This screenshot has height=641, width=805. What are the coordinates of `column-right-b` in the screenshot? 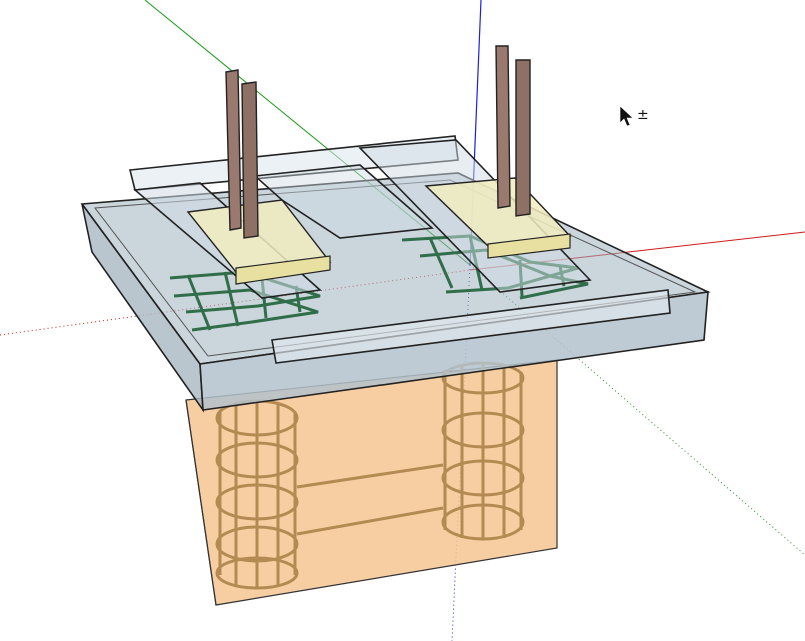 It's located at (523, 138).